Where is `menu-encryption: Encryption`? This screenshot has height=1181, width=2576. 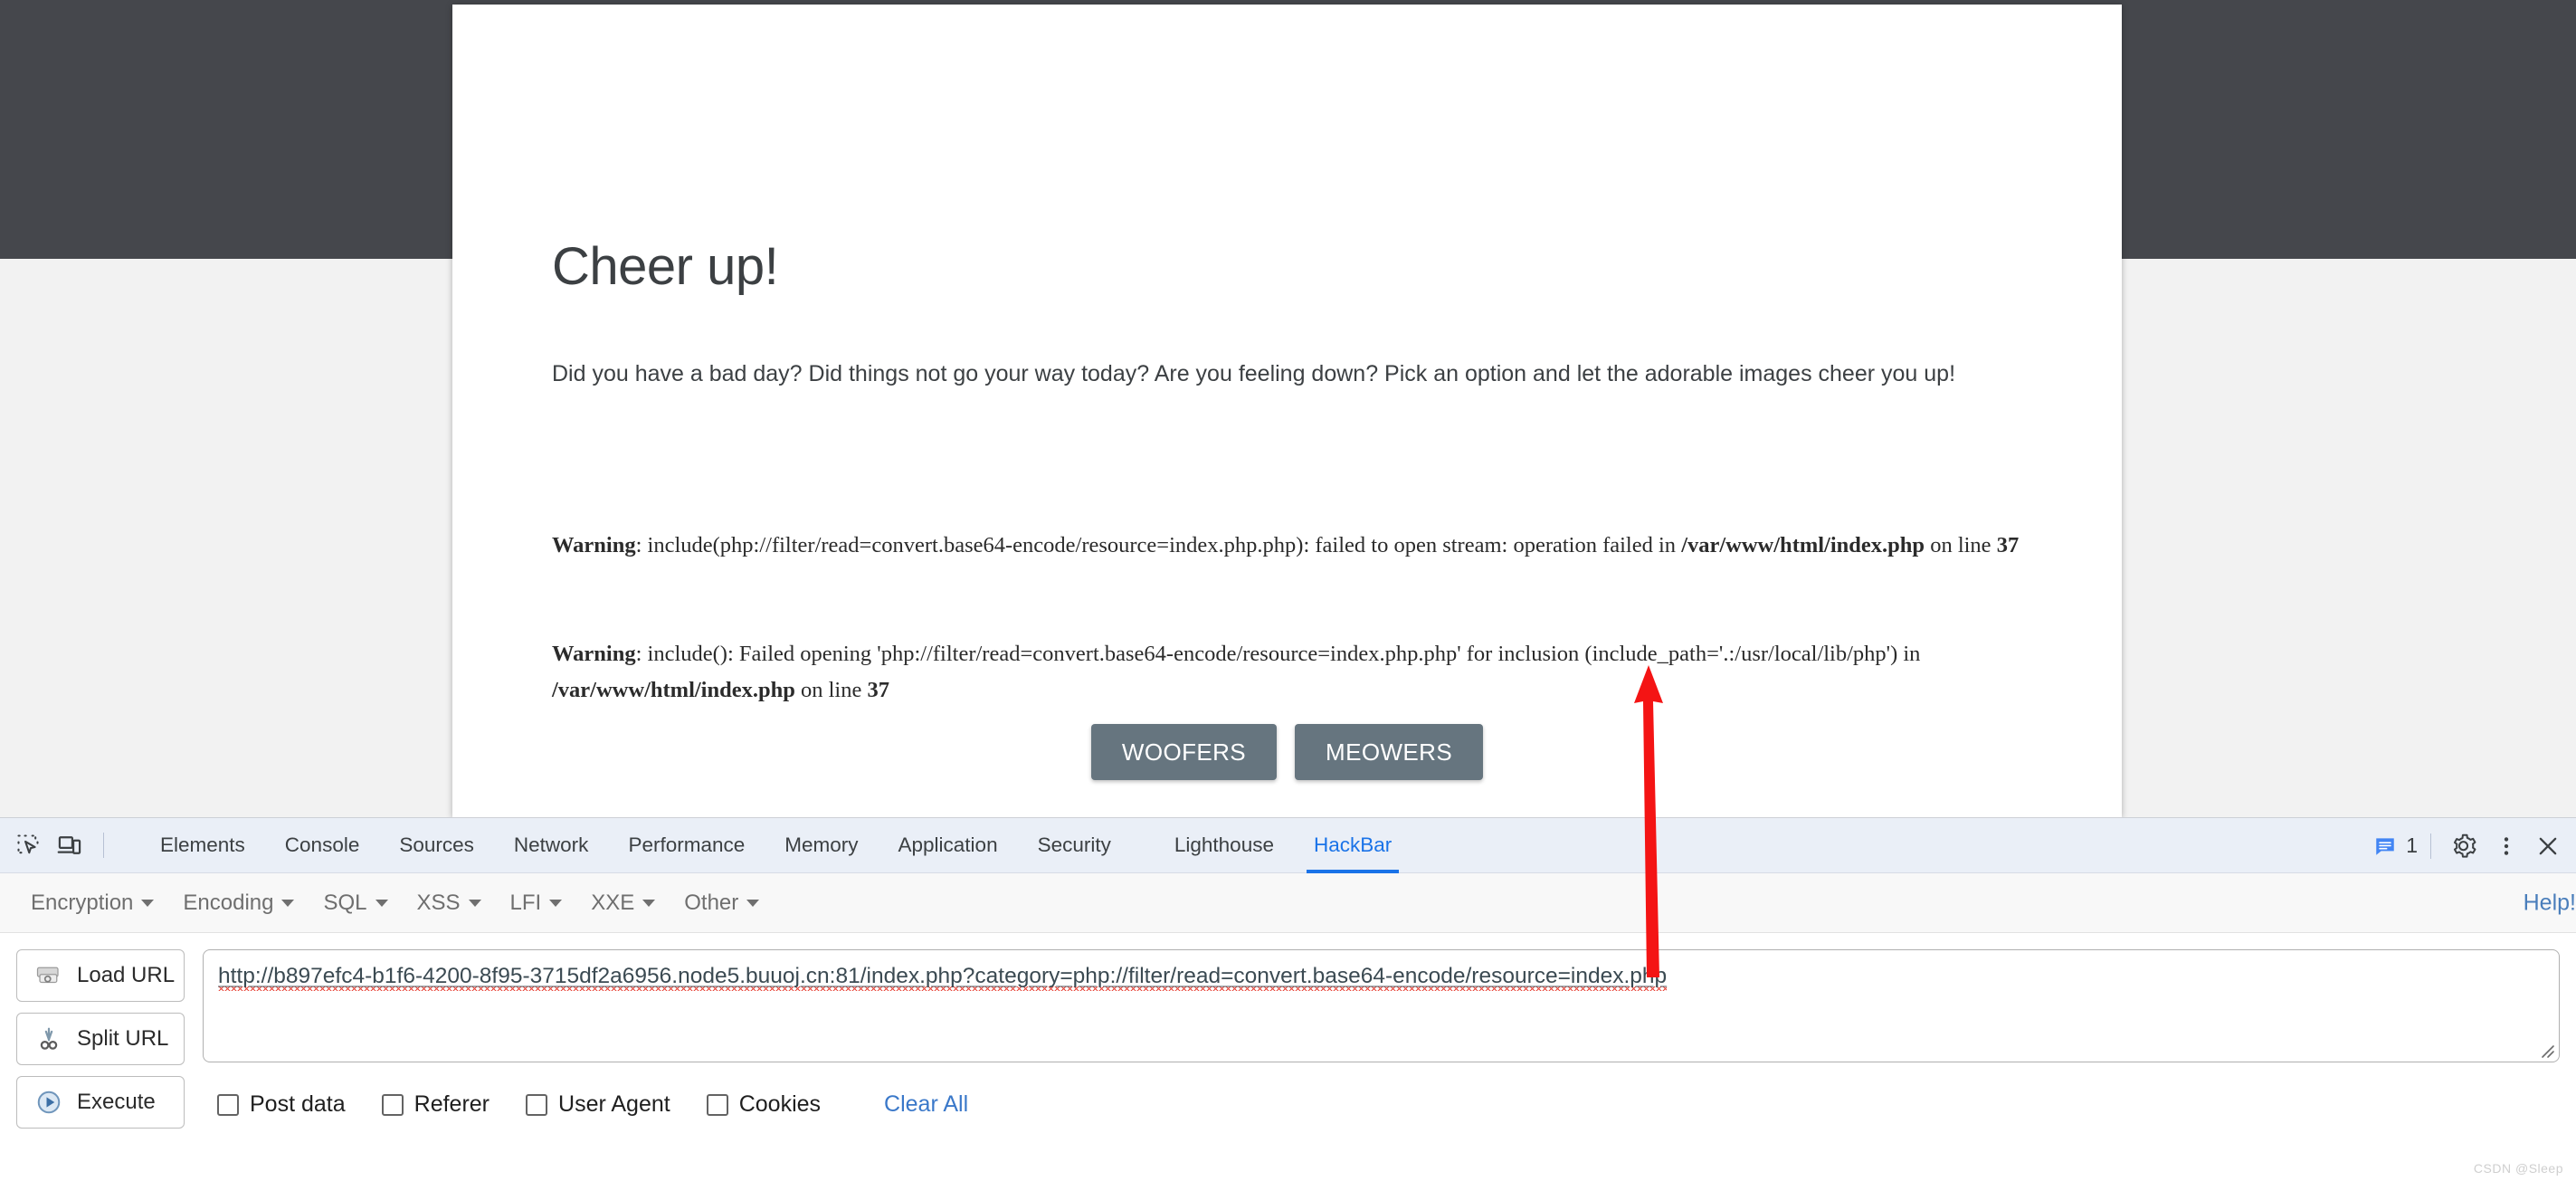
menu-encryption: Encryption is located at coordinates (92, 903).